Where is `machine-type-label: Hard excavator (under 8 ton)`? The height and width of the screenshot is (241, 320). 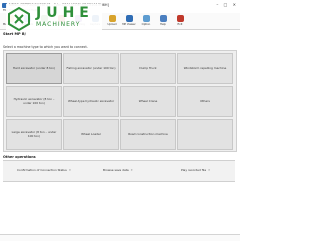 machine-type-label: Hard excavator (under 8 ton) is located at coordinates (34, 67).